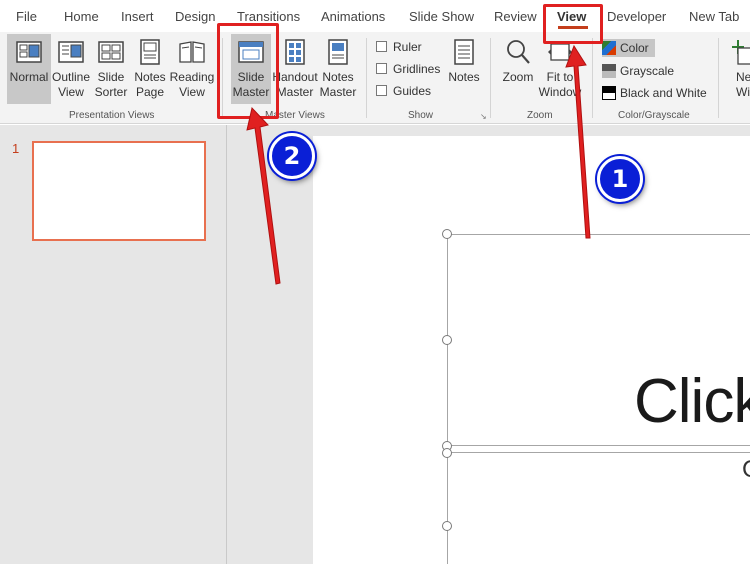  I want to click on gridlines-checkbox: Gridlines, so click(408, 69).